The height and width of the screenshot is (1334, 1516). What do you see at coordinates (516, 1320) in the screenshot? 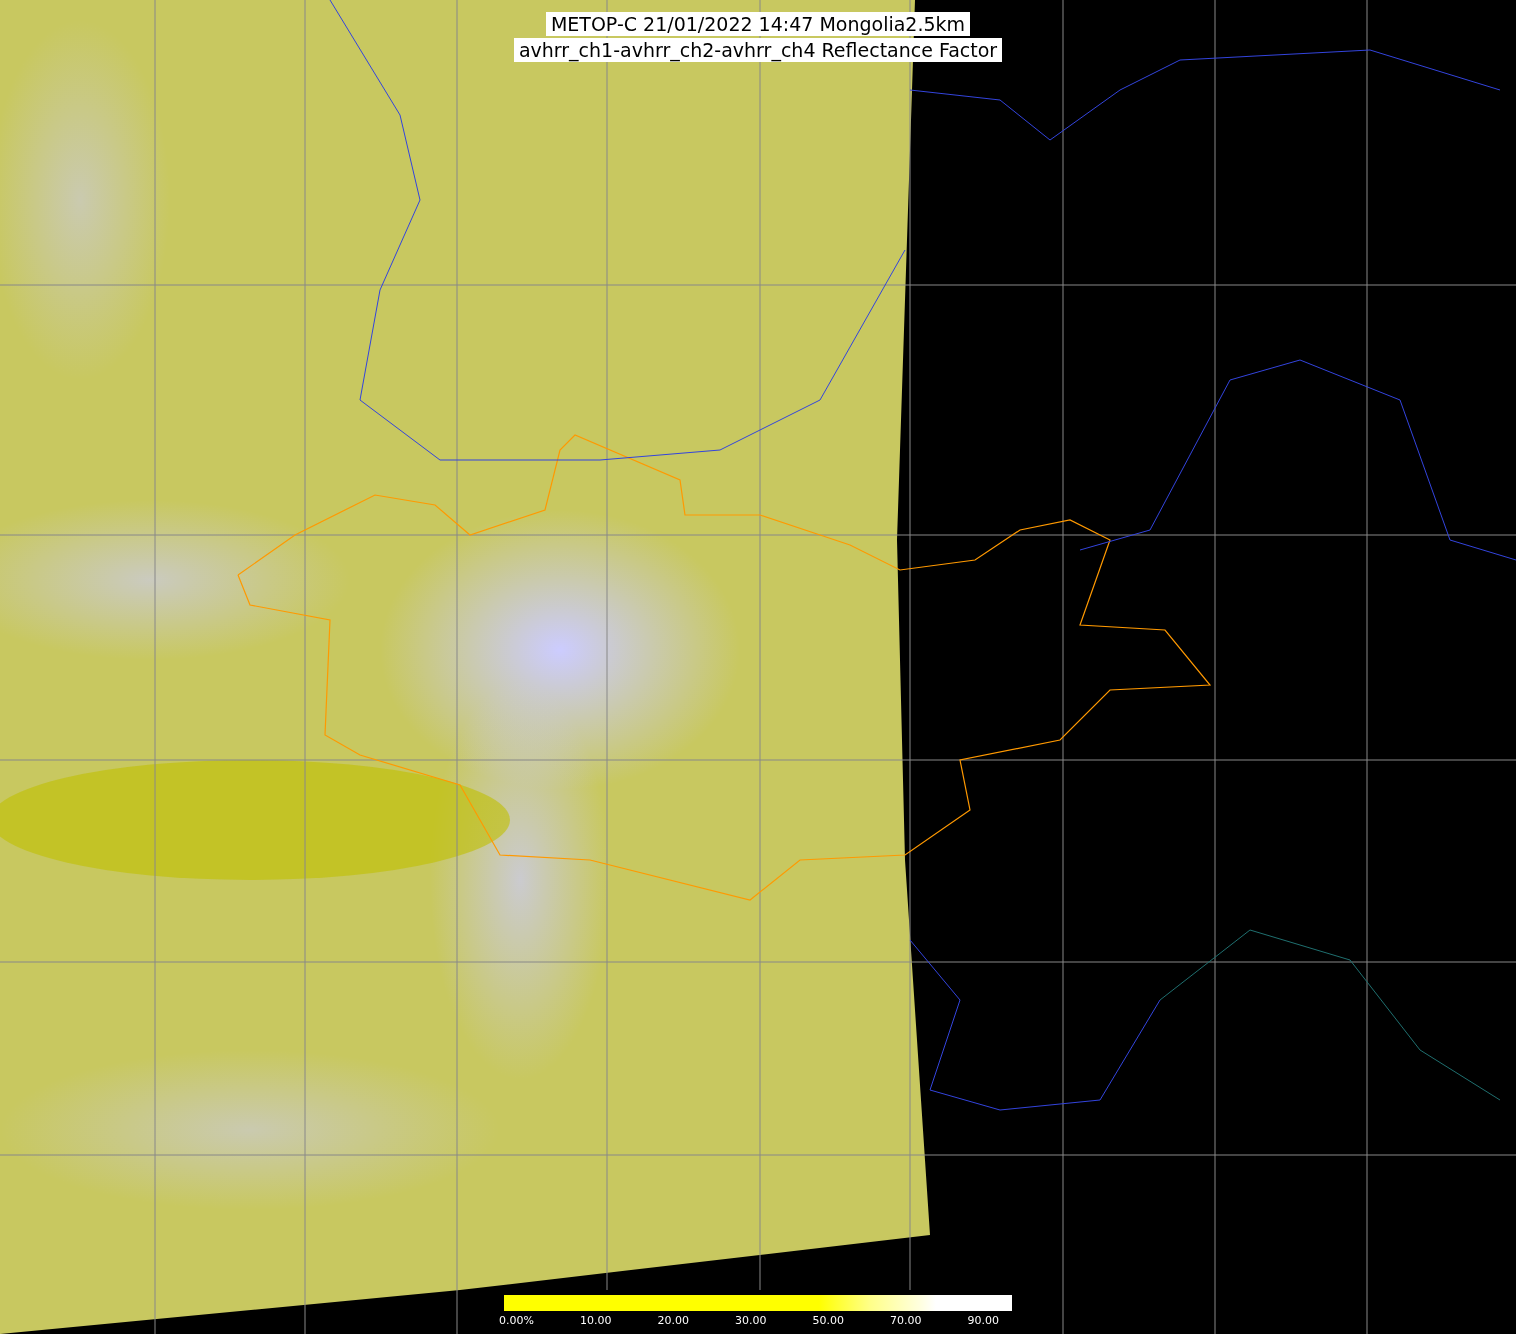
I see `colorbar-tick-label: 0.00%` at bounding box center [516, 1320].